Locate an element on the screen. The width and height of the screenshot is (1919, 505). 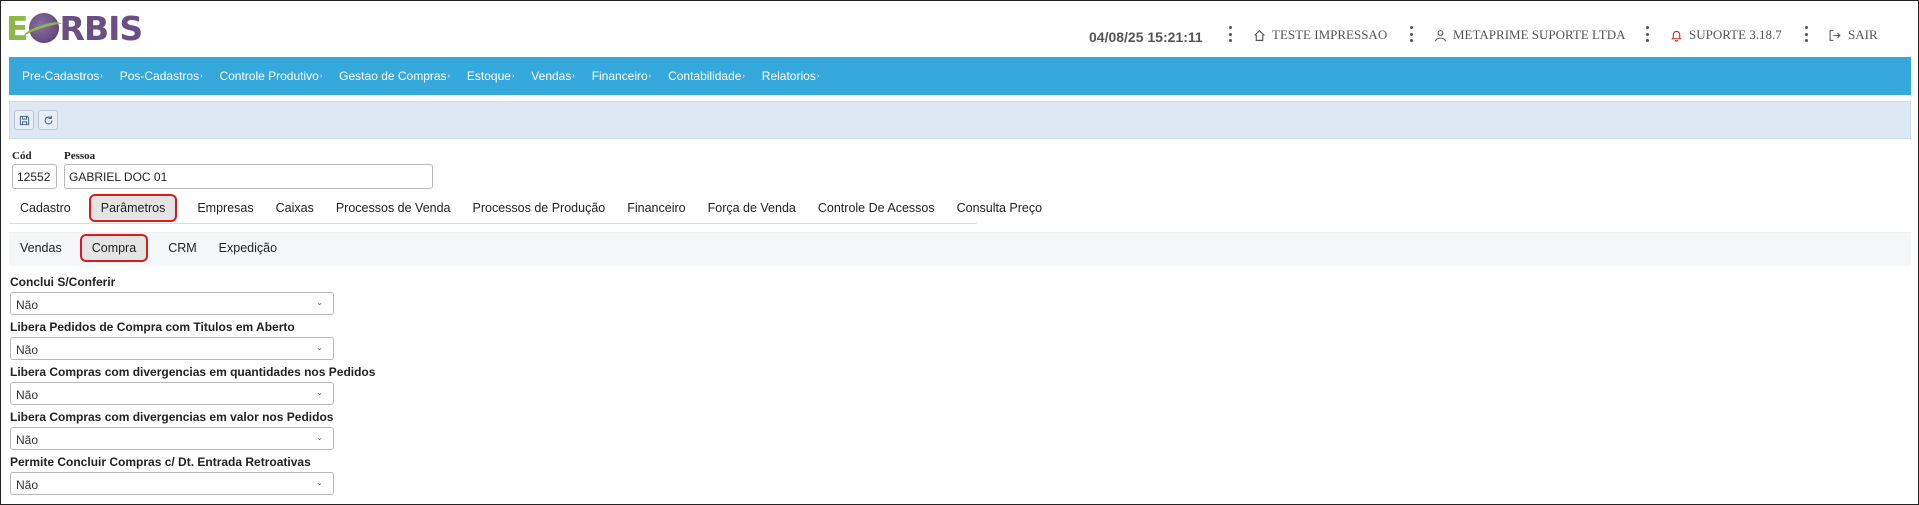
tab-processos-de-venda: Processos de Venda is located at coordinates (393, 208).